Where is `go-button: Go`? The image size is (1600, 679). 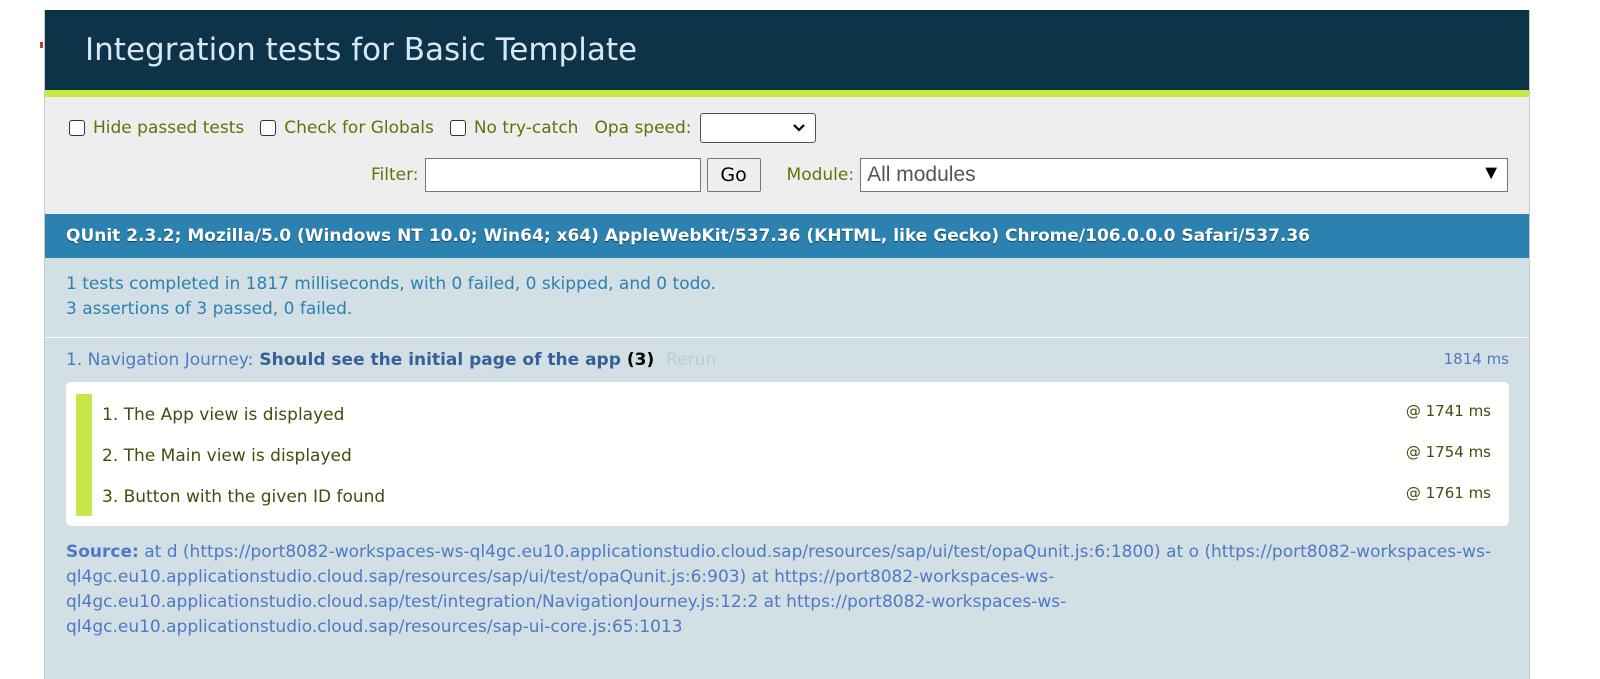
go-button: Go is located at coordinates (733, 175).